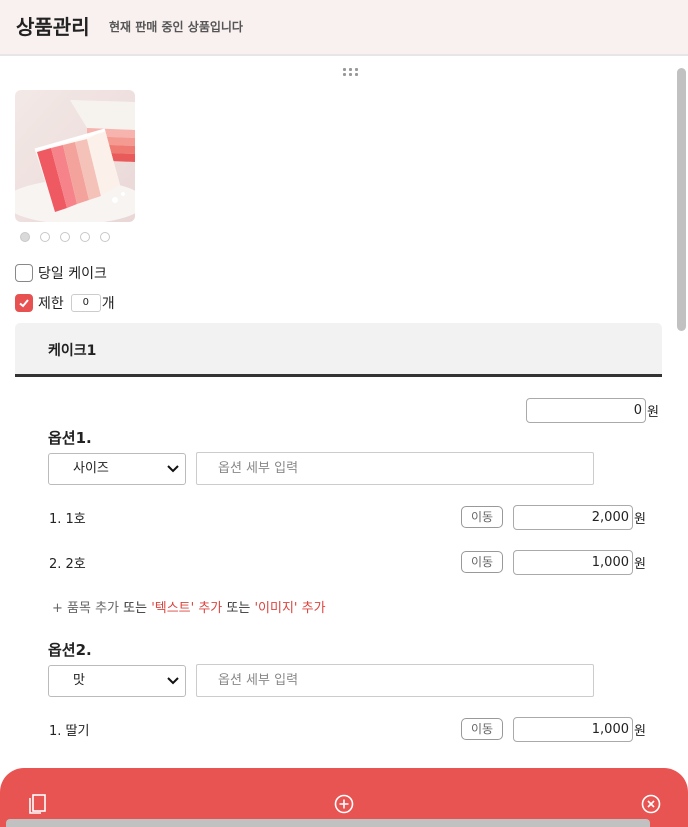  What do you see at coordinates (85, 303) in the screenshot?
I see `limit-count-input: 0` at bounding box center [85, 303].